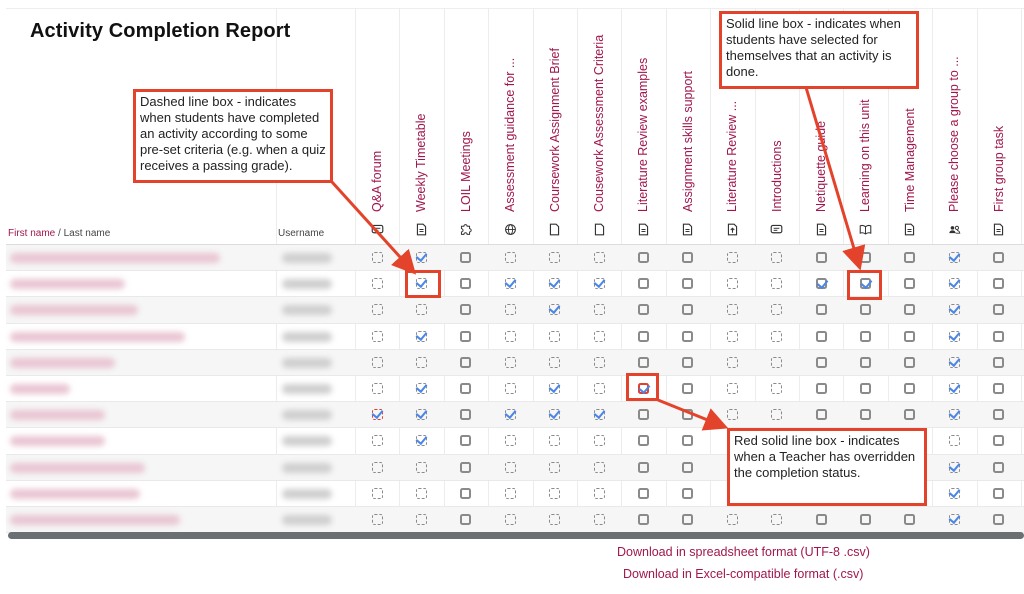 The width and height of the screenshot is (1024, 594). I want to click on activity-header-link: Q&A forum, so click(377, 181).